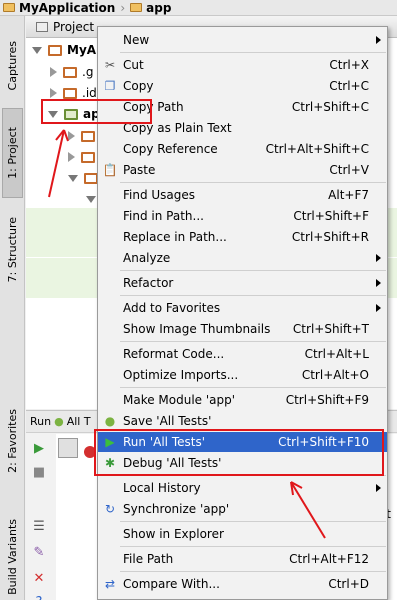  I want to click on rerun-icon: ▶, so click(39, 448).